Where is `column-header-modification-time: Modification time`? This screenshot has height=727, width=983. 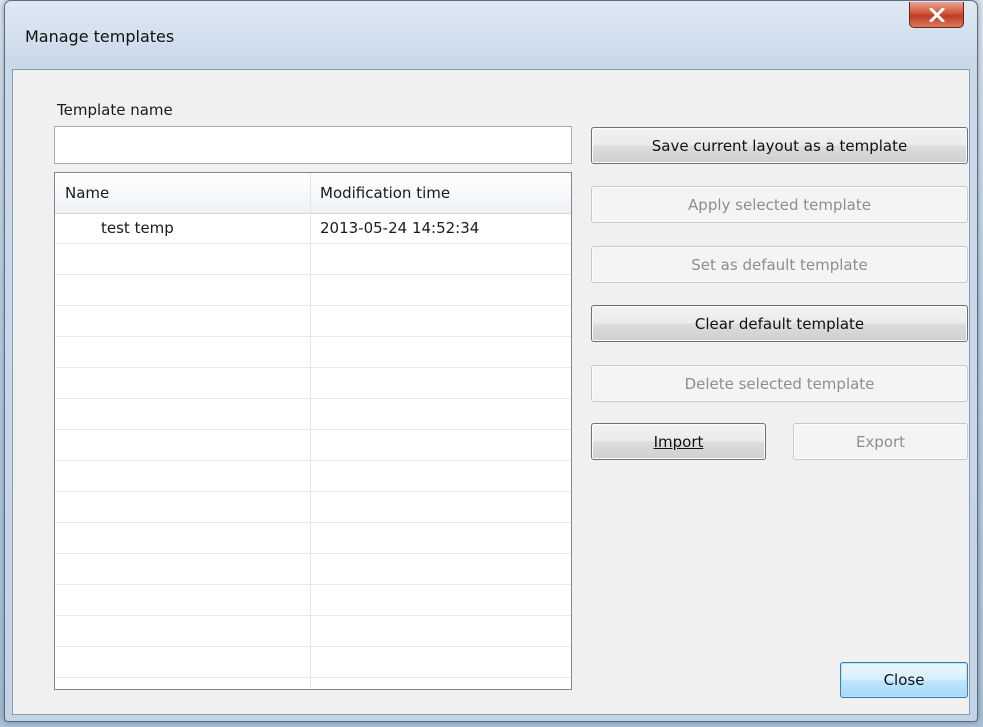
column-header-modification-time: Modification time is located at coordinates (441, 193).